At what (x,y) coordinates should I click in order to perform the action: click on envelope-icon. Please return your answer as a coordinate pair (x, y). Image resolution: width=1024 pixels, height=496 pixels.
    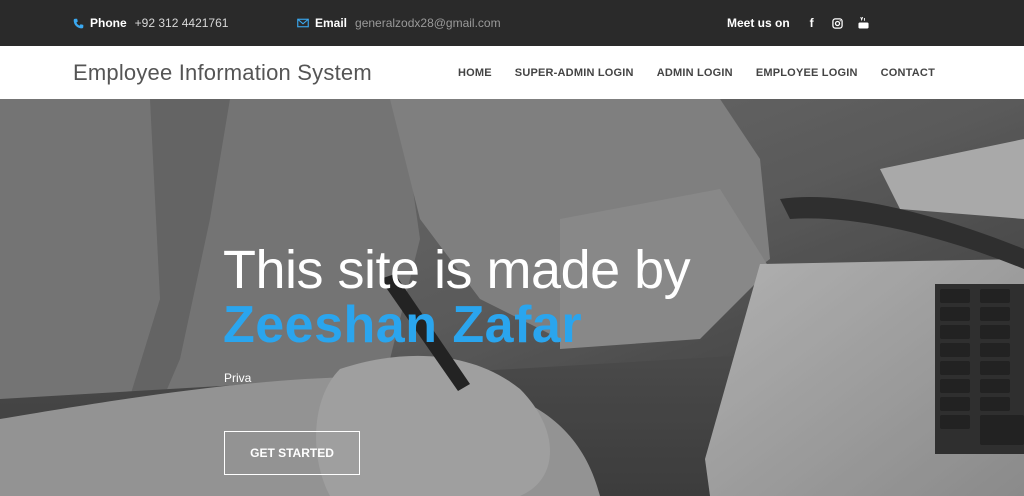
    Looking at the image, I should click on (303, 23).